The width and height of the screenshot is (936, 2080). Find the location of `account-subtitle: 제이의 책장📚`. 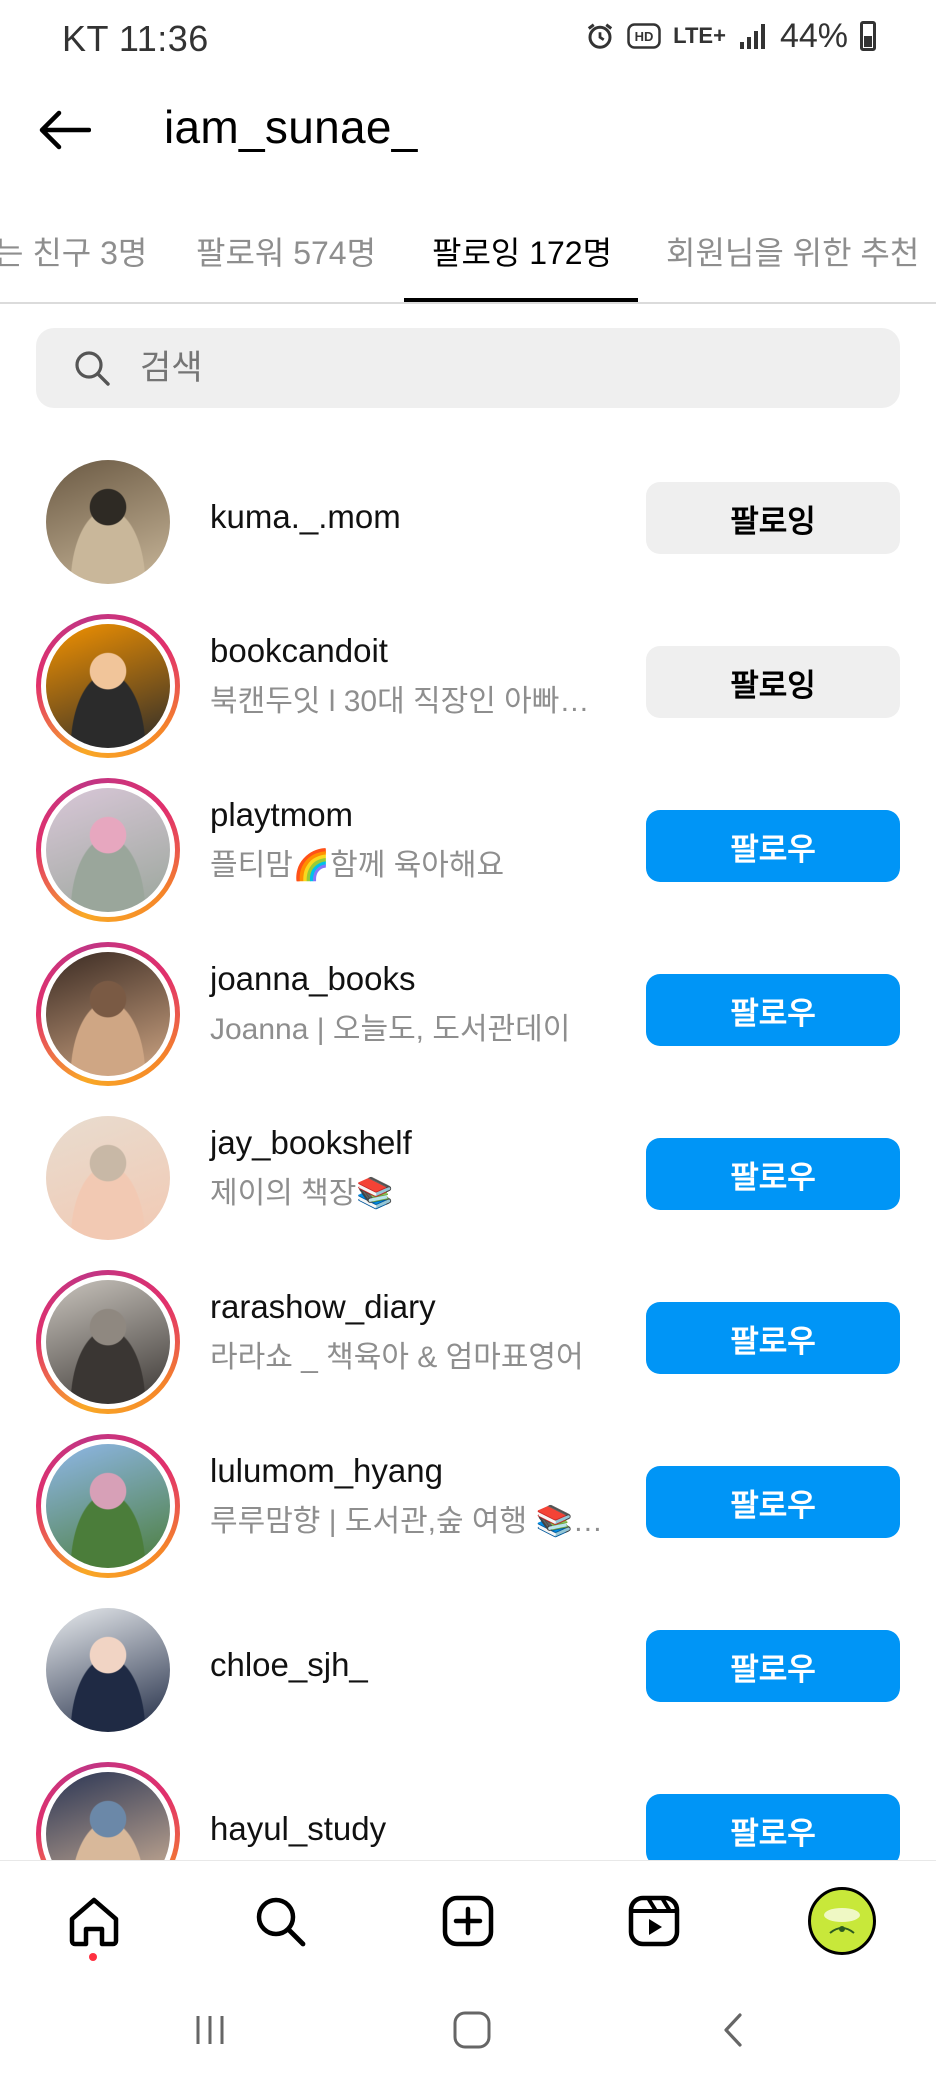

account-subtitle: 제이의 책장📚 is located at coordinates (302, 1193).